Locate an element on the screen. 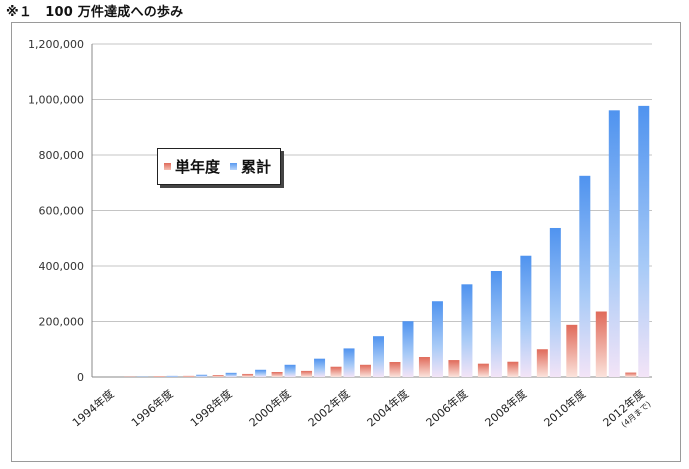 This screenshot has height=469, width=689. legend-swatch-annual is located at coordinates (167, 166).